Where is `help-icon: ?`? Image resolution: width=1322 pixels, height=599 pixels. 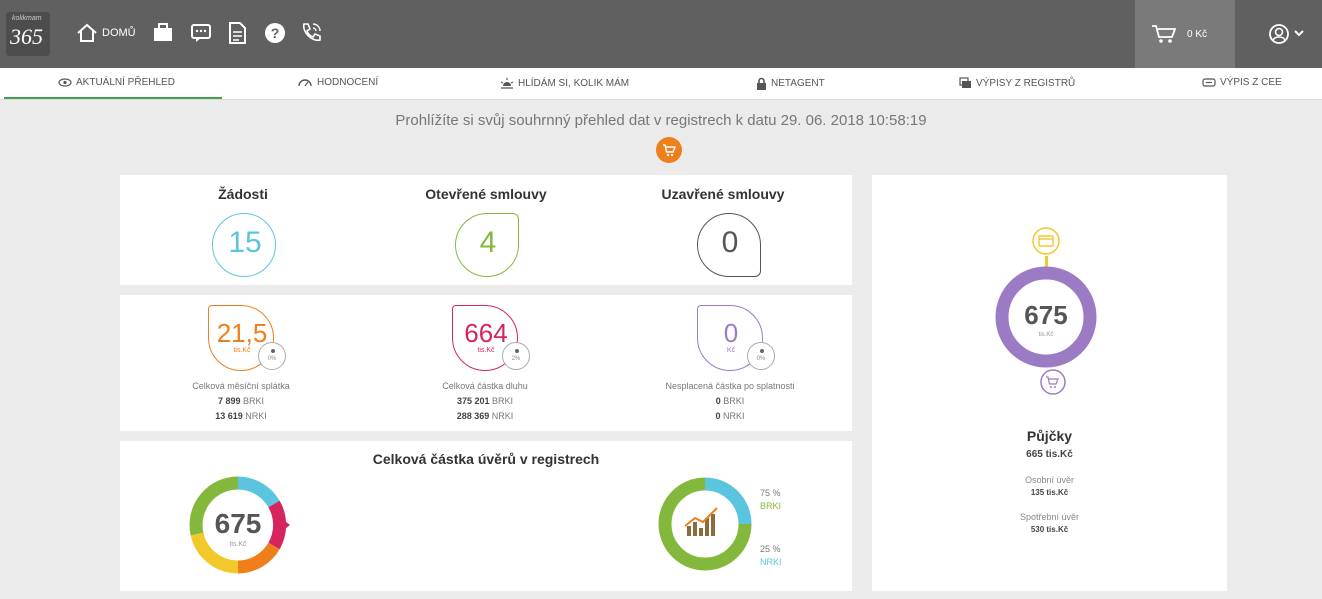 help-icon: ? is located at coordinates (275, 33).